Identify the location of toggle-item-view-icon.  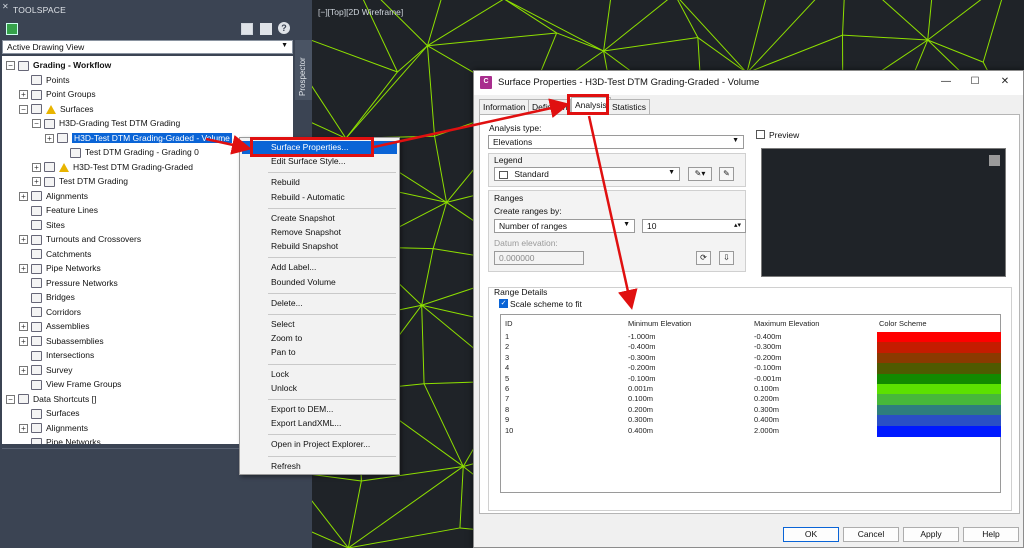
(247, 29).